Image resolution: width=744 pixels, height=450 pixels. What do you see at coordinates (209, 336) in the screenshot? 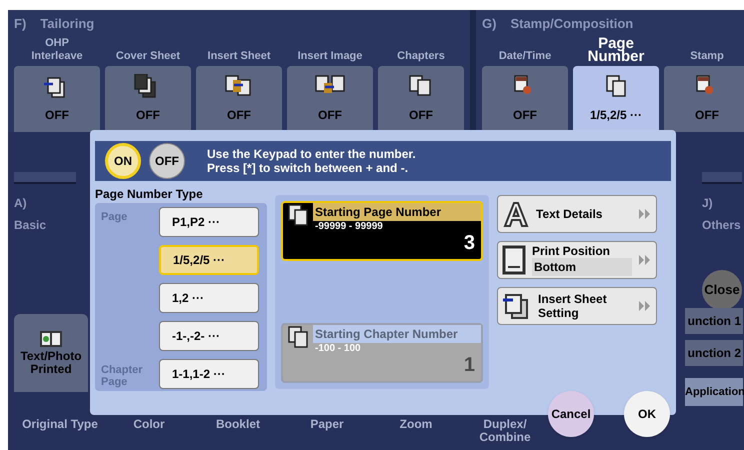
I see `type-option: -1-,-2- ···` at bounding box center [209, 336].